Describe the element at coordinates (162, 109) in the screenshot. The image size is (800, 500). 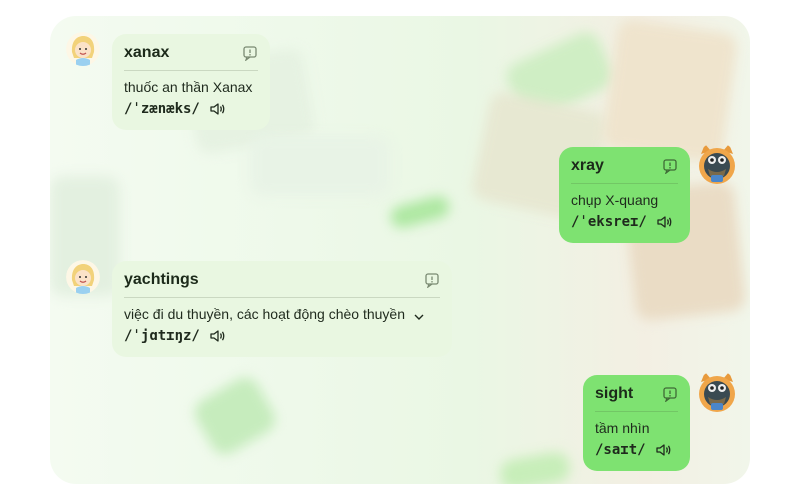
I see `phonetic-text: /ˈzænæks/` at that location.